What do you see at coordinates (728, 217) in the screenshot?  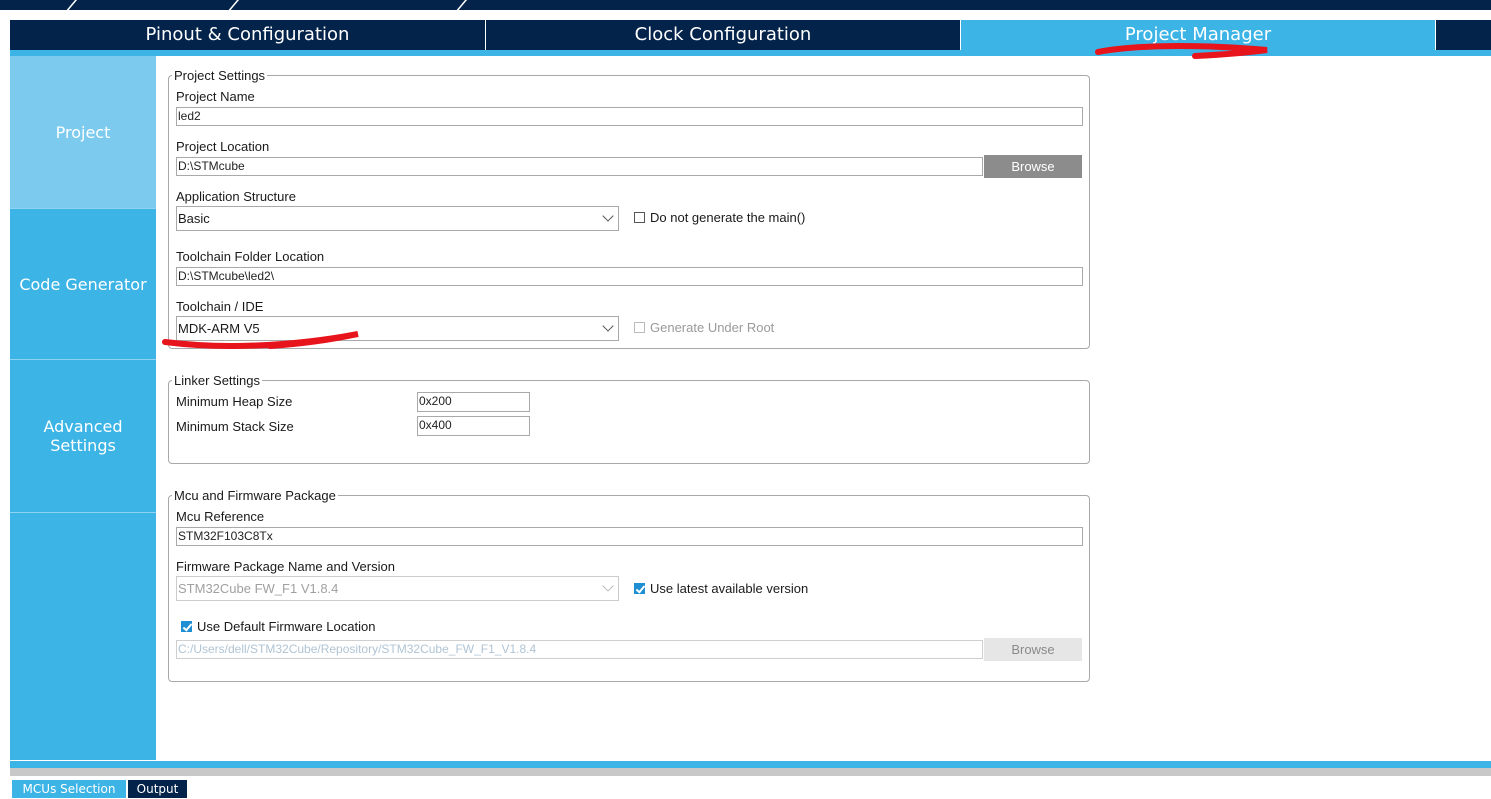 I see `do-not-generate-main-label: Do not generate the main()` at bounding box center [728, 217].